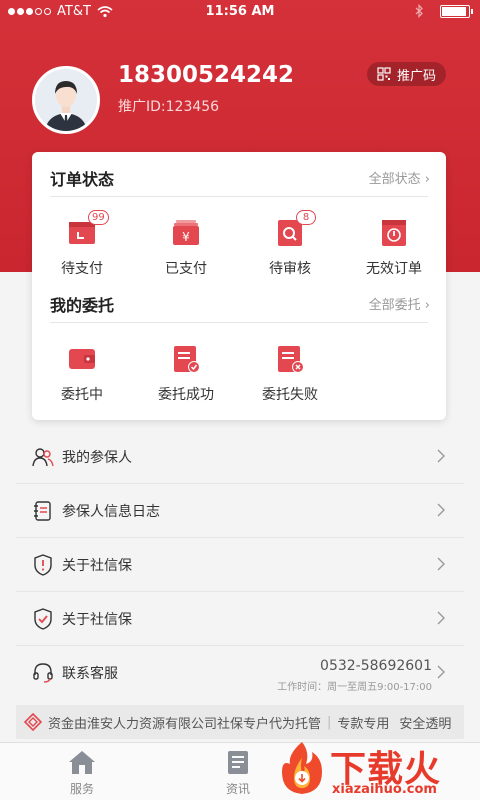 The height and width of the screenshot is (800, 480). I want to click on status-bar: AT&T 11:56 AM, so click(240, 13).